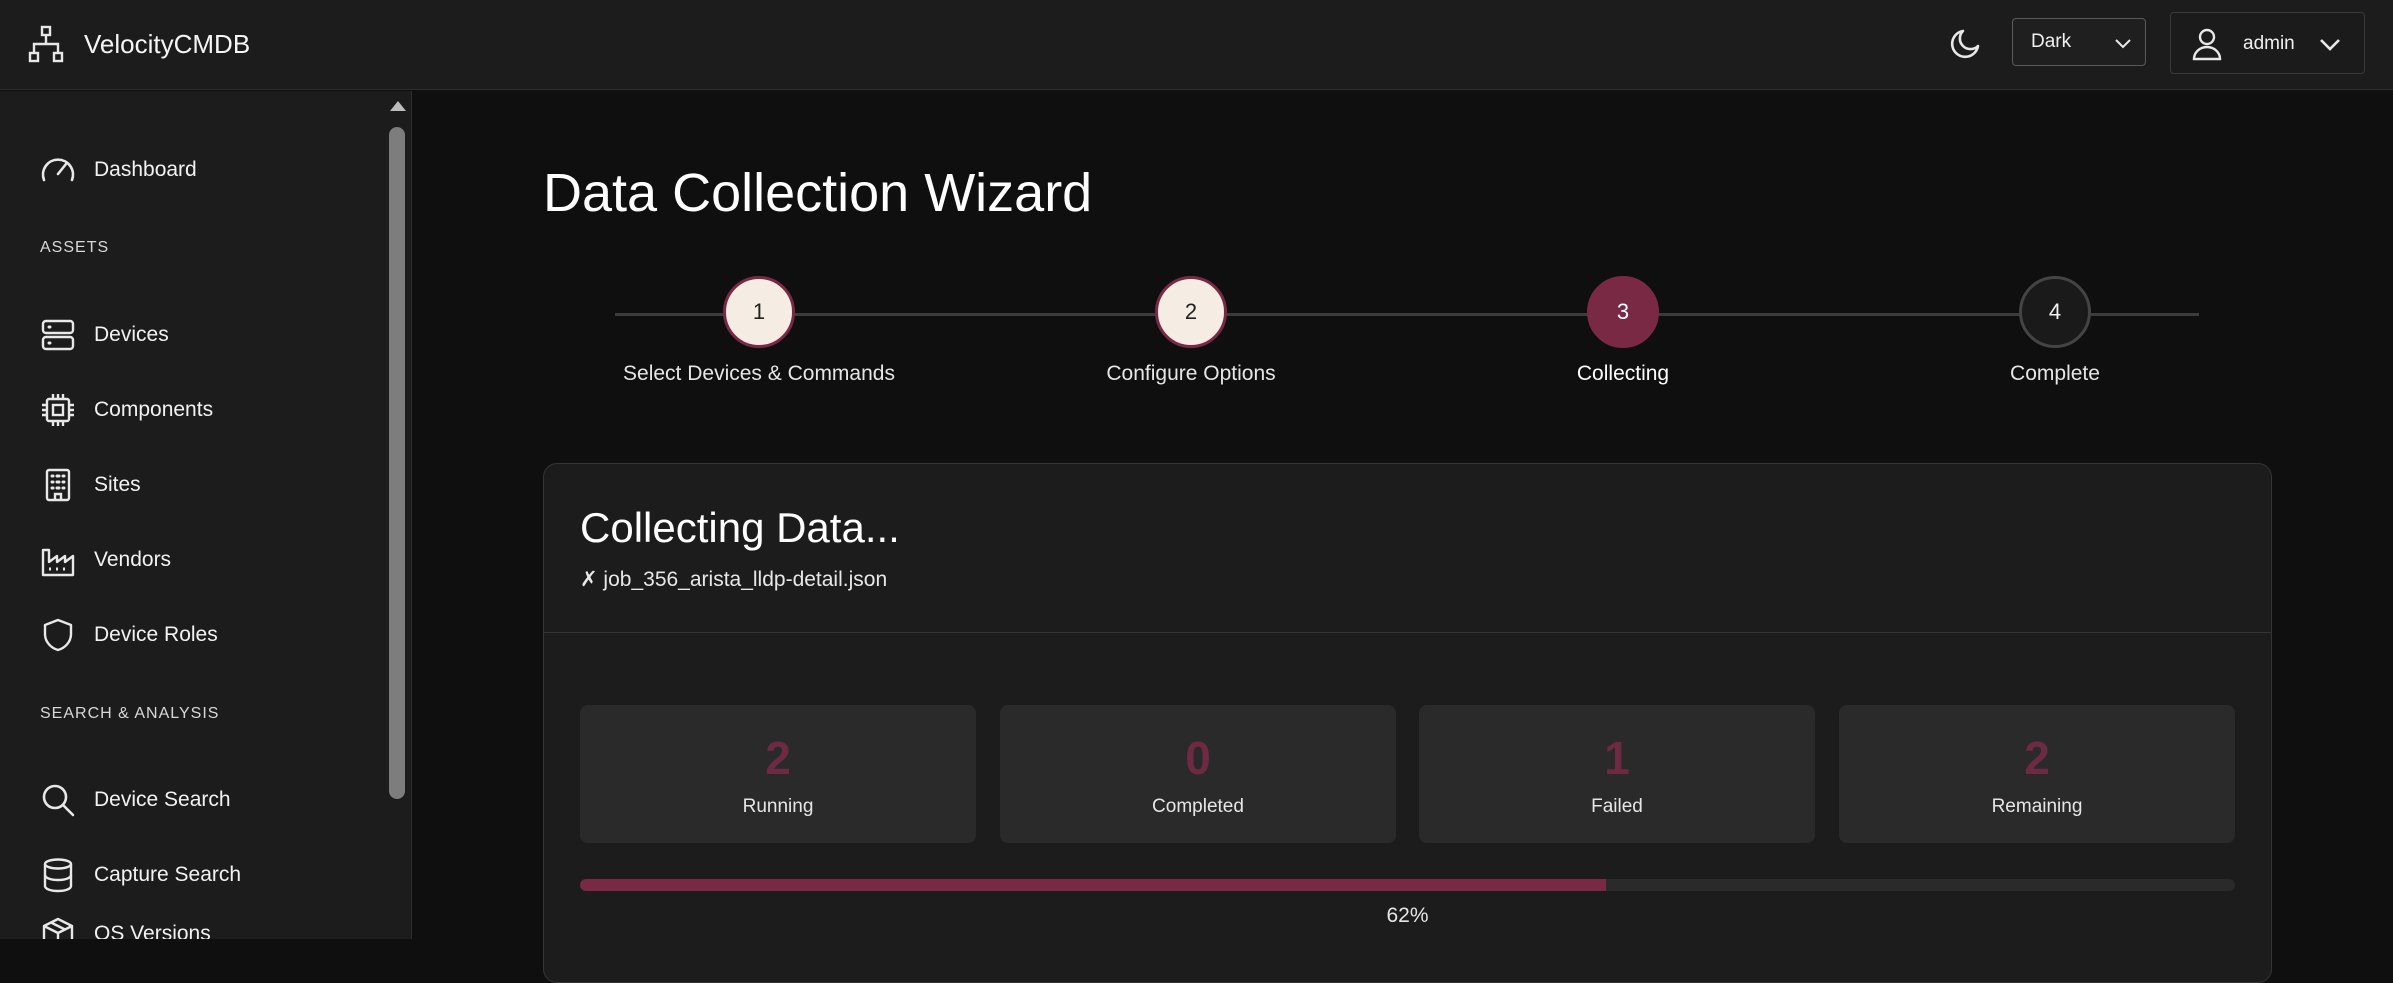  Describe the element at coordinates (58, 635) in the screenshot. I see `shield-icon` at that location.